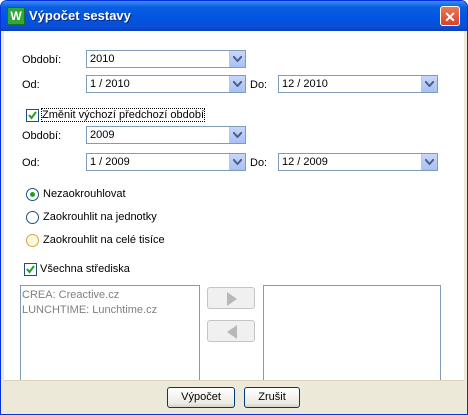 The width and height of the screenshot is (468, 415). Describe the element at coordinates (358, 162) in the screenshot. I see `previous-to-select: 12 / 2009` at that location.